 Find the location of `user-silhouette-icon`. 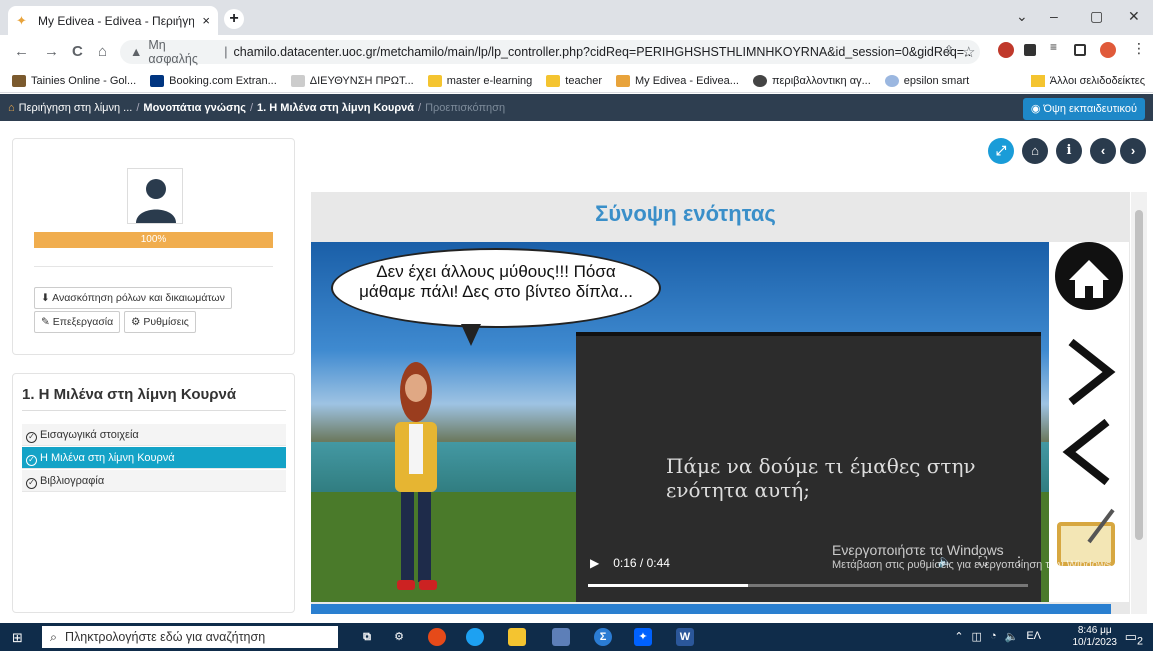

user-silhouette-icon is located at coordinates (156, 201).